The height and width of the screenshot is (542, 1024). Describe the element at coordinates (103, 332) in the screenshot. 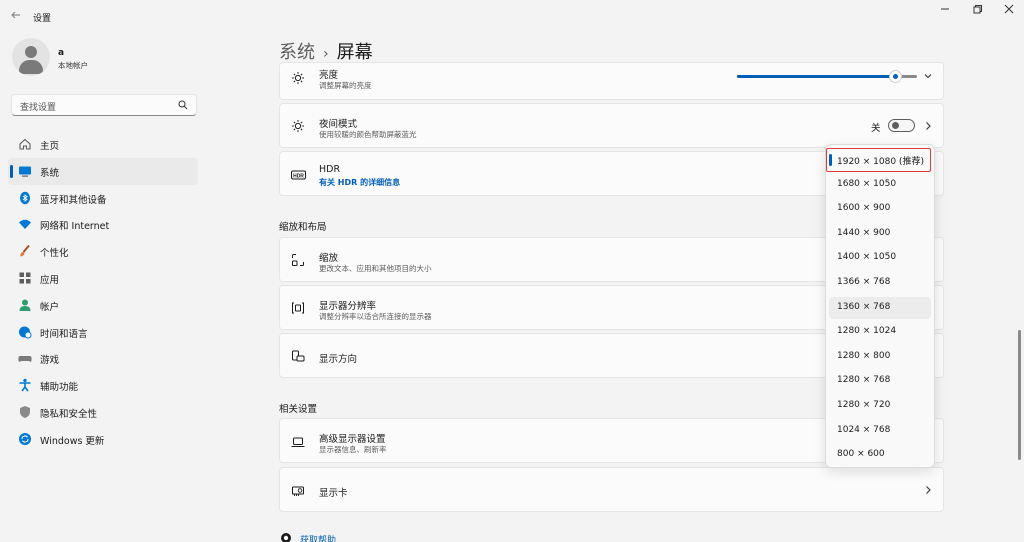

I see `sidebar-item-time-language: 时间和语言` at that location.